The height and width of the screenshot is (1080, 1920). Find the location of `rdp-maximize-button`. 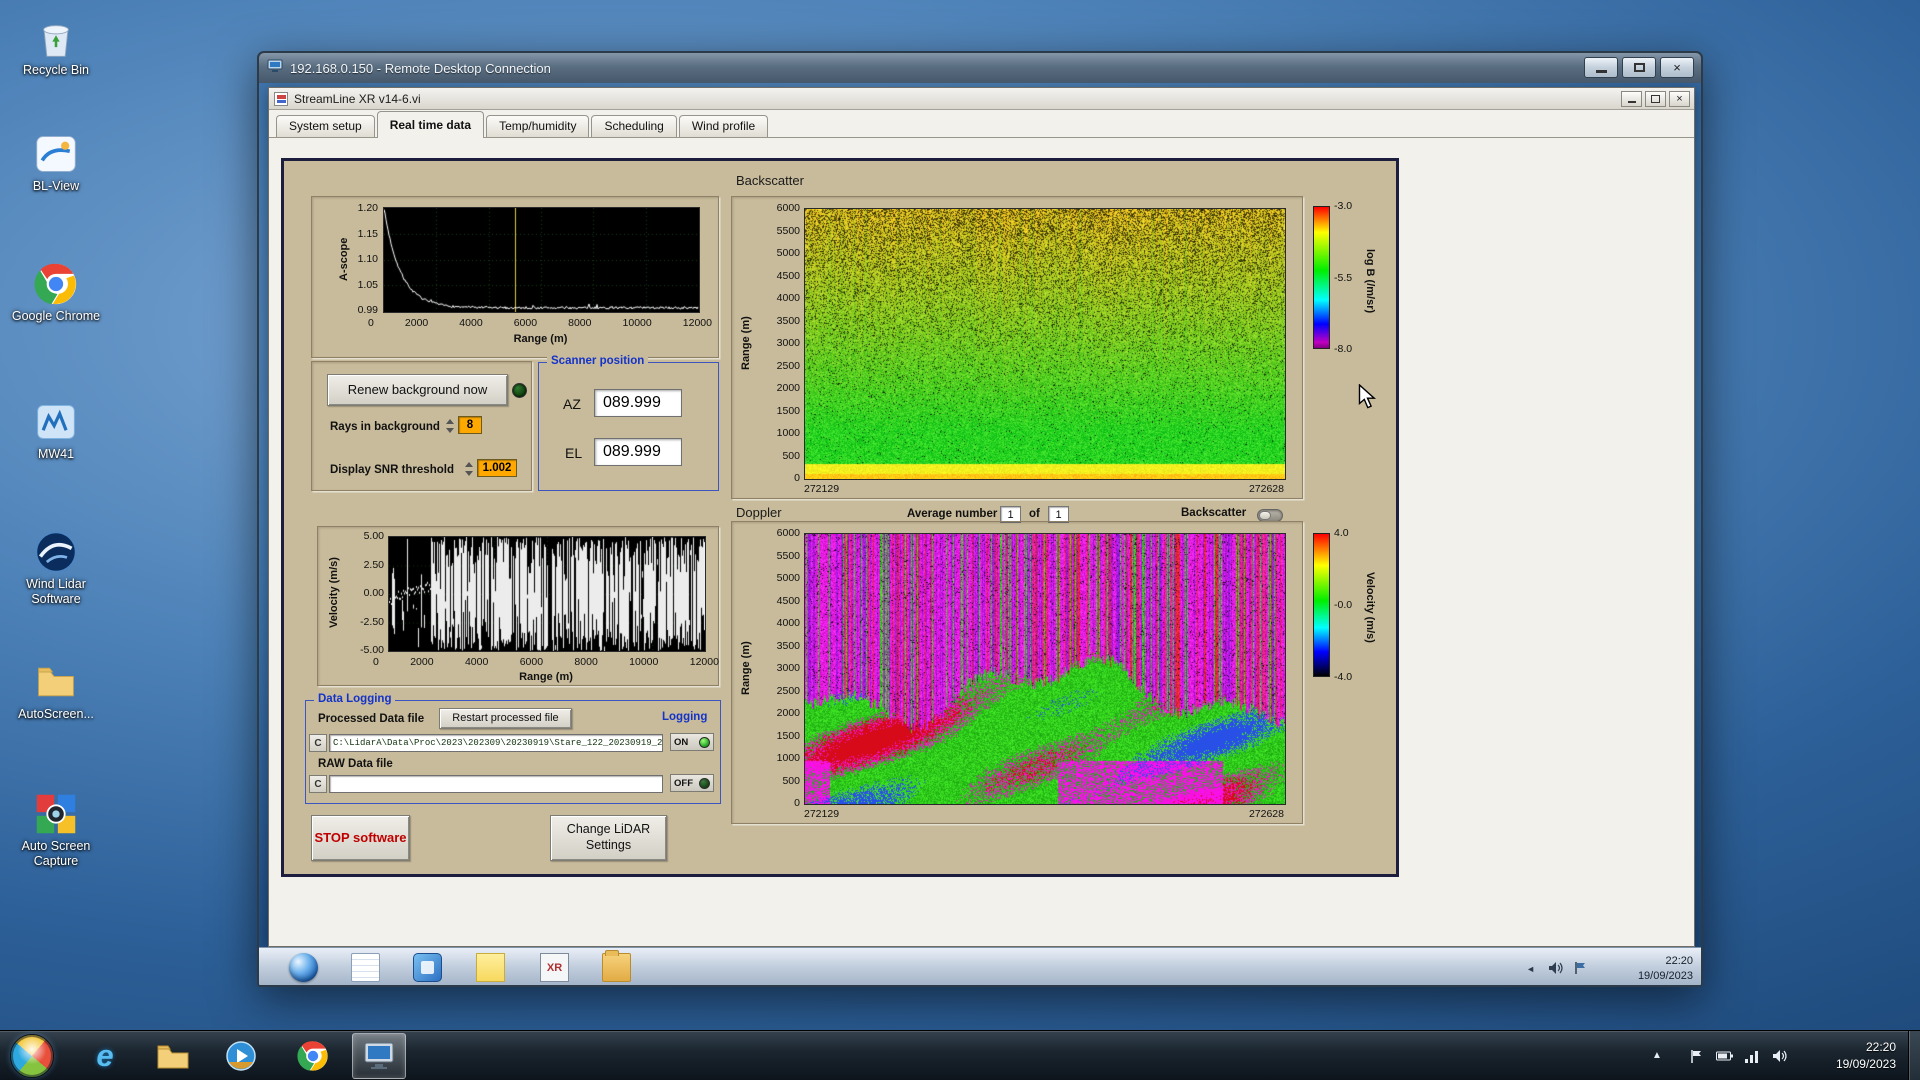

rdp-maximize-button is located at coordinates (1639, 67).